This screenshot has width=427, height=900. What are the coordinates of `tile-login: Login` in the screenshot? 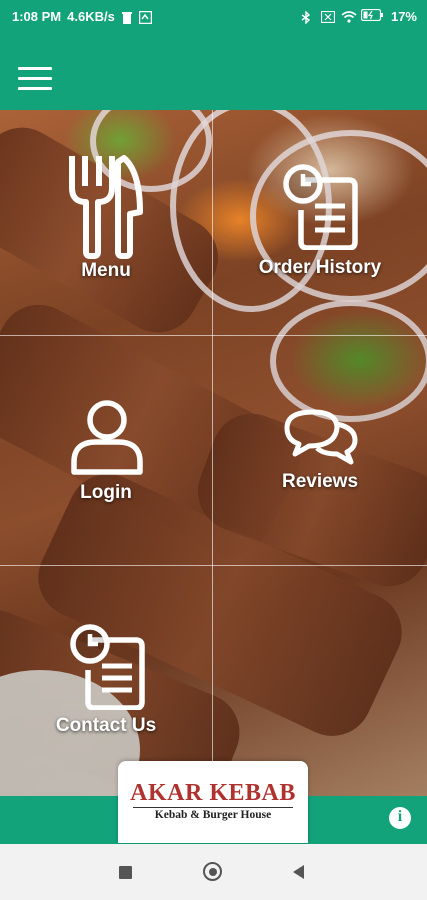 It's located at (106, 450).